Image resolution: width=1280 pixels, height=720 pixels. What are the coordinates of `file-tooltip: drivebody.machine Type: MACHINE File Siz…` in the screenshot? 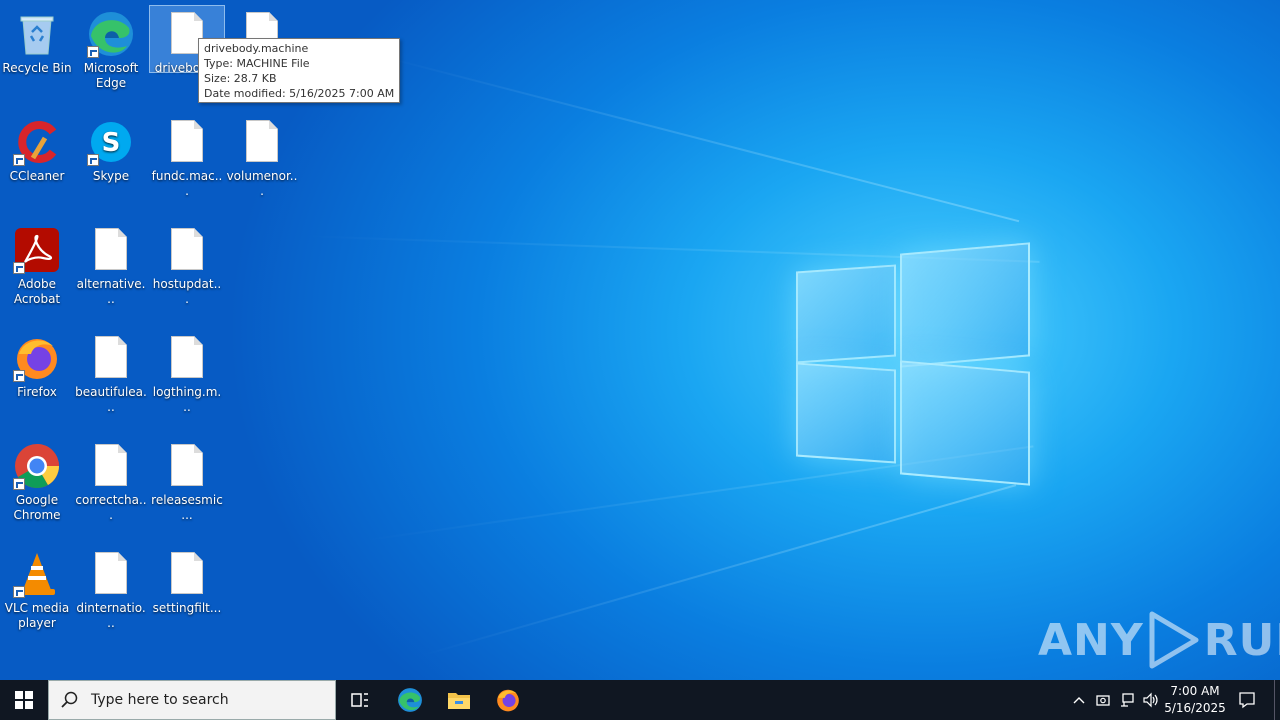 It's located at (299, 70).